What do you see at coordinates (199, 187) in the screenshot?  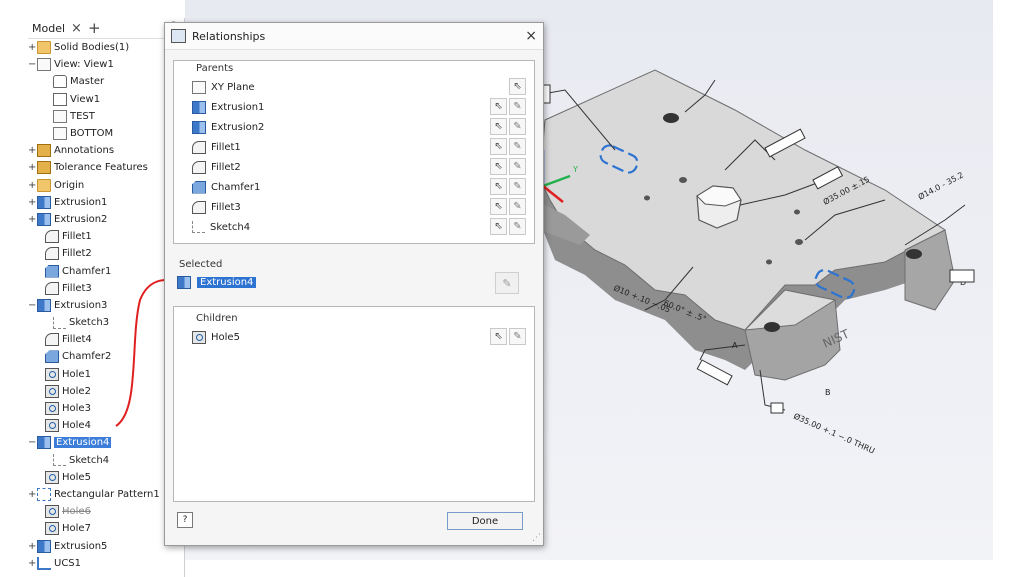 I see `chamfer-icon` at bounding box center [199, 187].